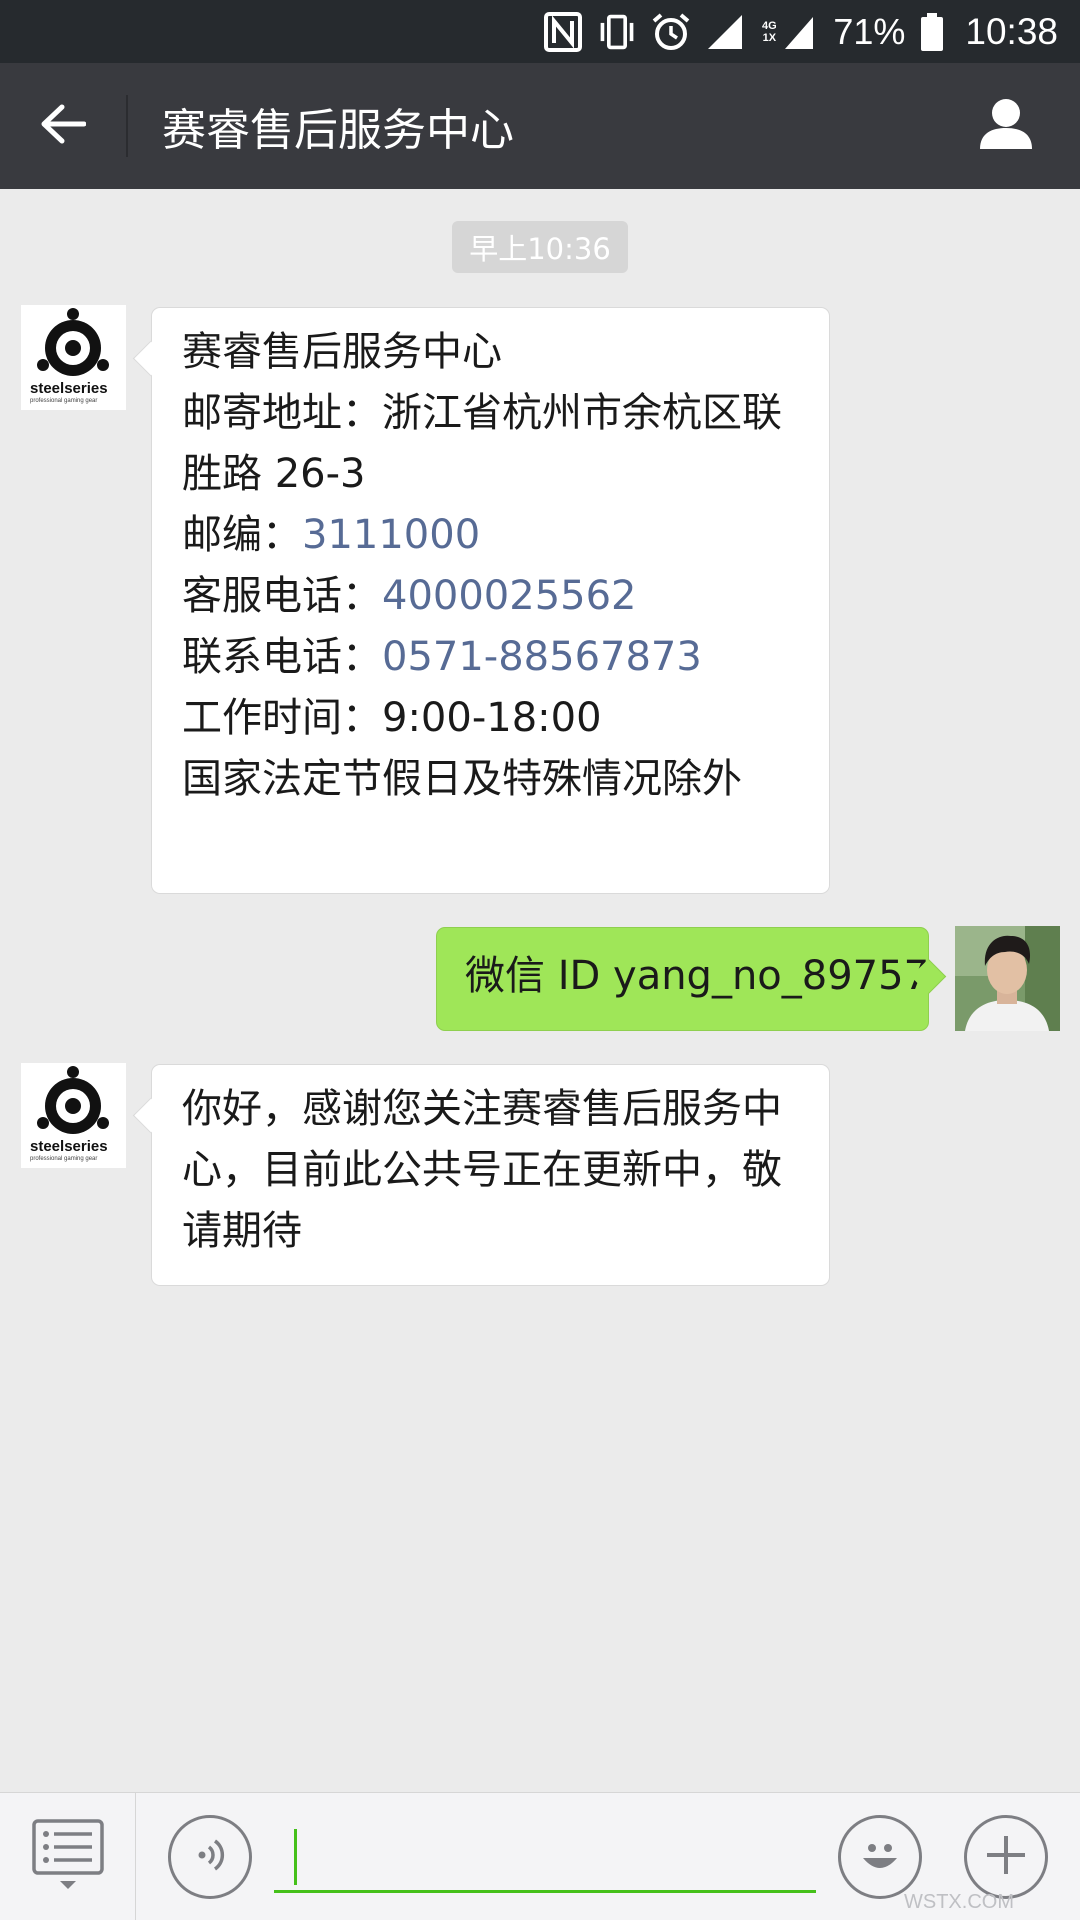 Image resolution: width=1080 pixels, height=1920 pixels. What do you see at coordinates (697, 976) in the screenshot?
I see `message-text: 微信 ID yang_no_89757` at bounding box center [697, 976].